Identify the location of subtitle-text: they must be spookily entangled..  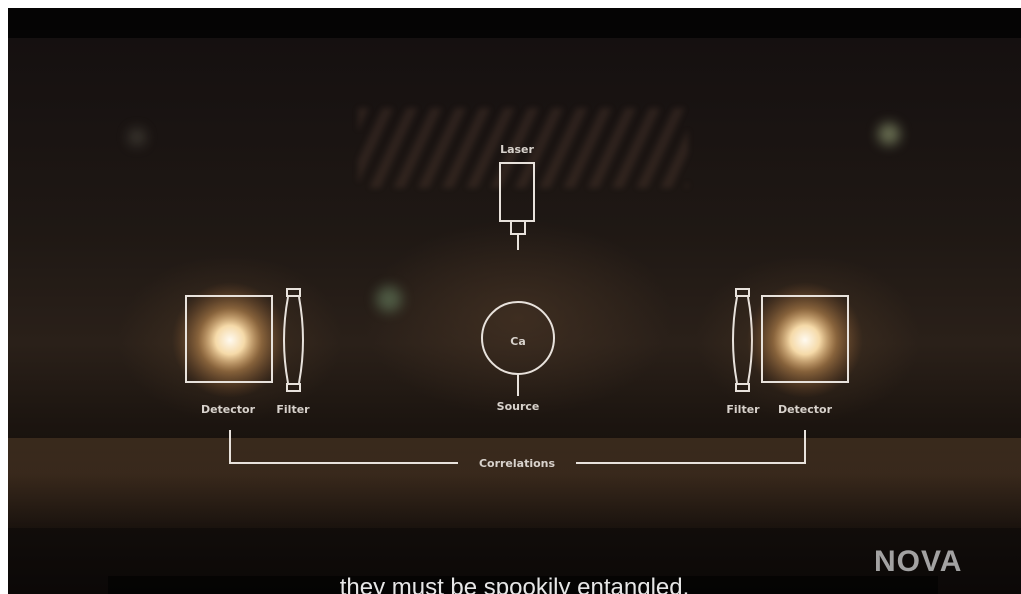
(514, 584).